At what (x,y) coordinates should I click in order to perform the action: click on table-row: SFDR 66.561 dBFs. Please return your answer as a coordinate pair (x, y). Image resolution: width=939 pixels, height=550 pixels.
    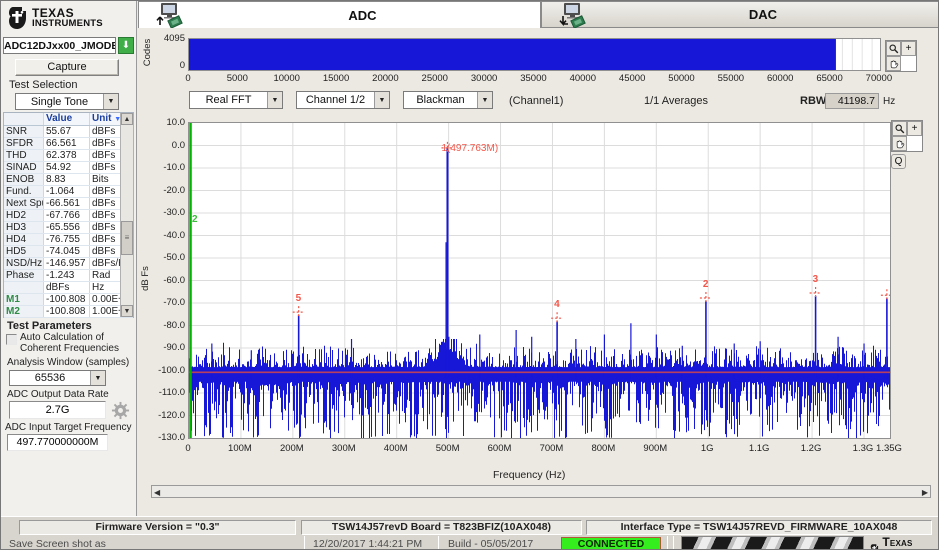
    Looking at the image, I should click on (68, 144).